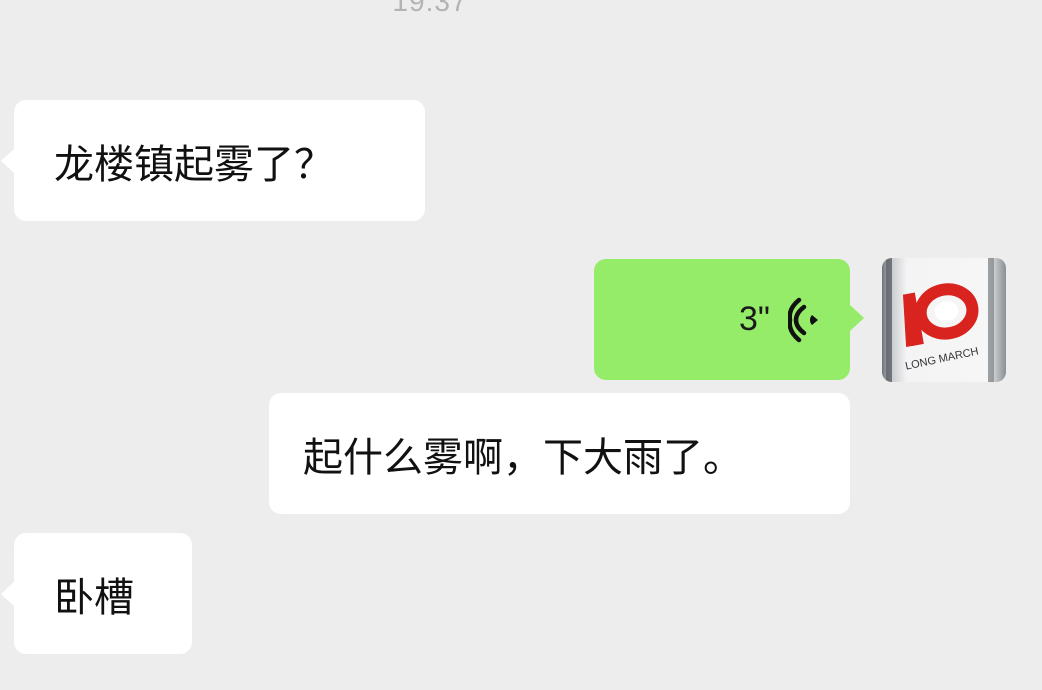 The image size is (1042, 690). Describe the element at coordinates (430, 8) in the screenshot. I see `message-timestamp: 19:37` at that location.